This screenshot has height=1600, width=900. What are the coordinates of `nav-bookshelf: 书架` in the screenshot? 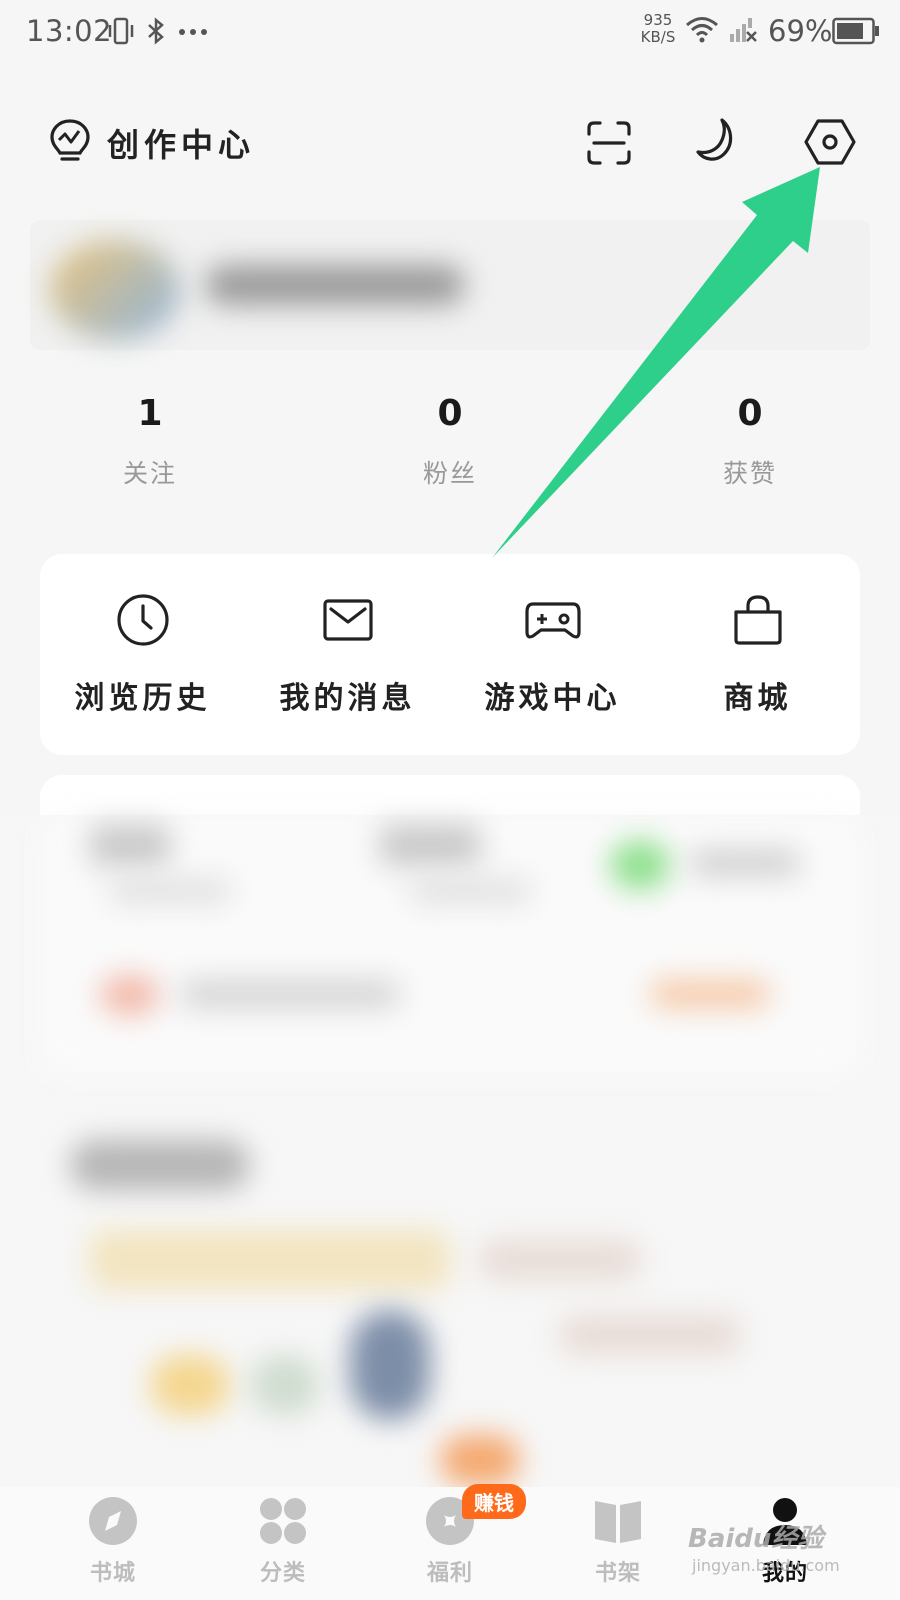 It's located at (618, 1541).